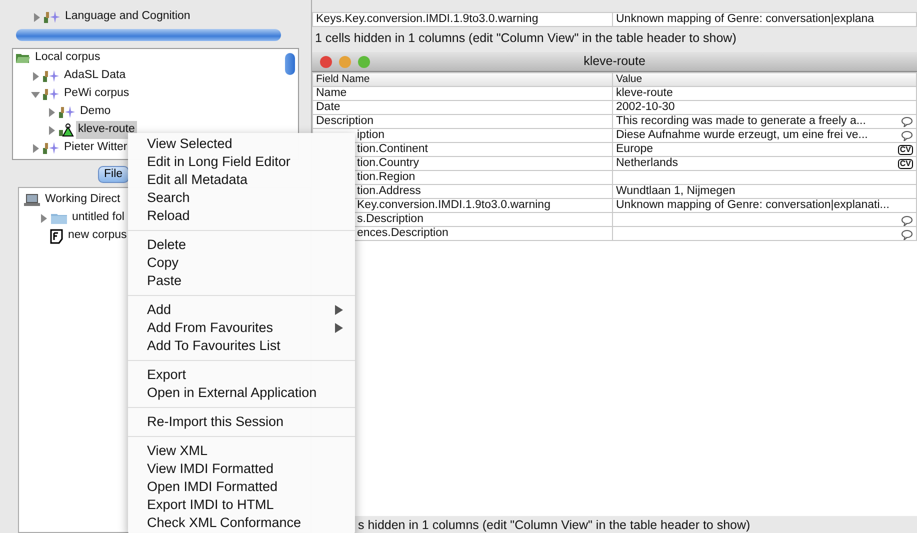 Image resolution: width=917 pixels, height=533 pixels. I want to click on tree-item: Pieter Witter, so click(96, 148).